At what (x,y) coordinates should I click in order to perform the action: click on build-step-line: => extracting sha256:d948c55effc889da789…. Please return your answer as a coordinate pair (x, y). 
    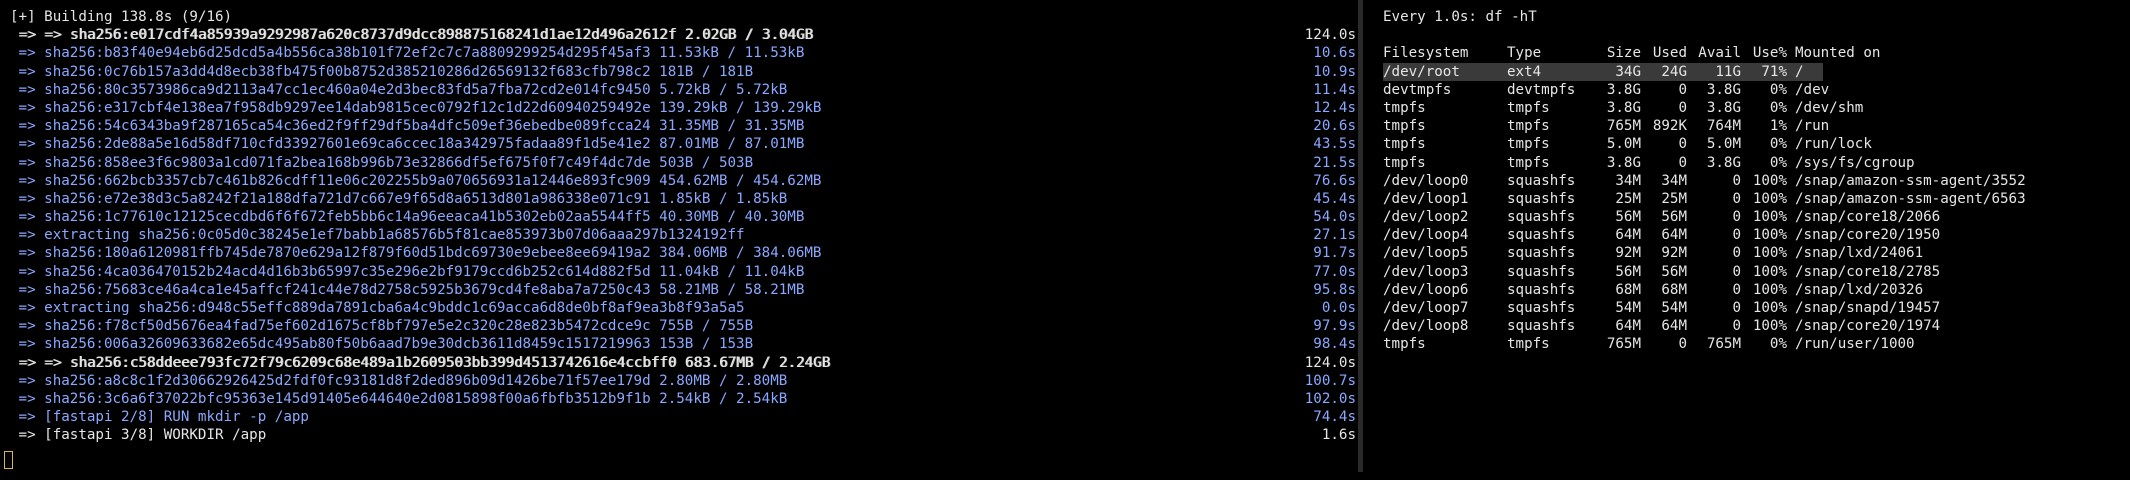
    Looking at the image, I should click on (689, 308).